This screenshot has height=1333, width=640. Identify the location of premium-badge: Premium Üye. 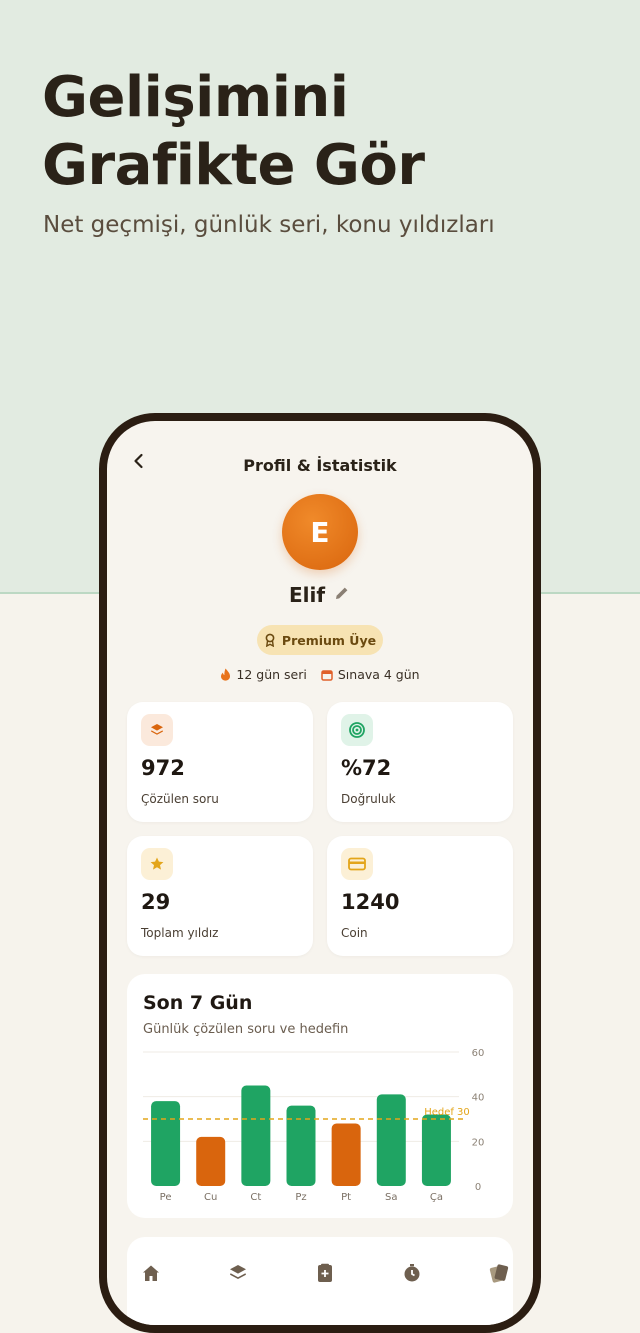
(320, 640).